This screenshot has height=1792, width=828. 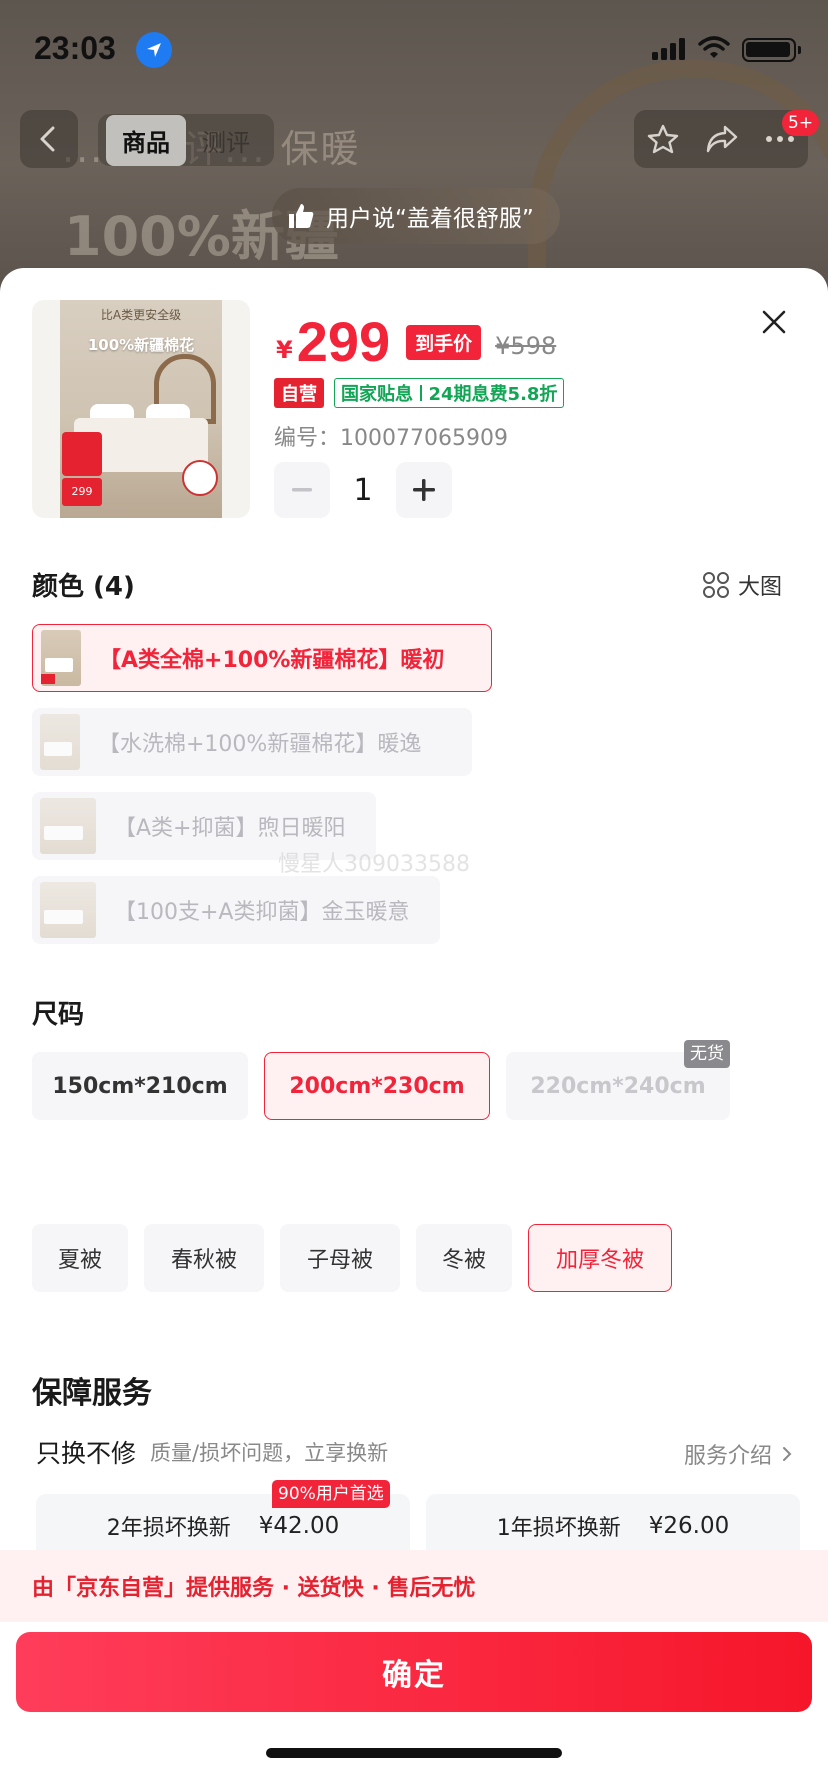 I want to click on price-value: 299, so click(x=343, y=341).